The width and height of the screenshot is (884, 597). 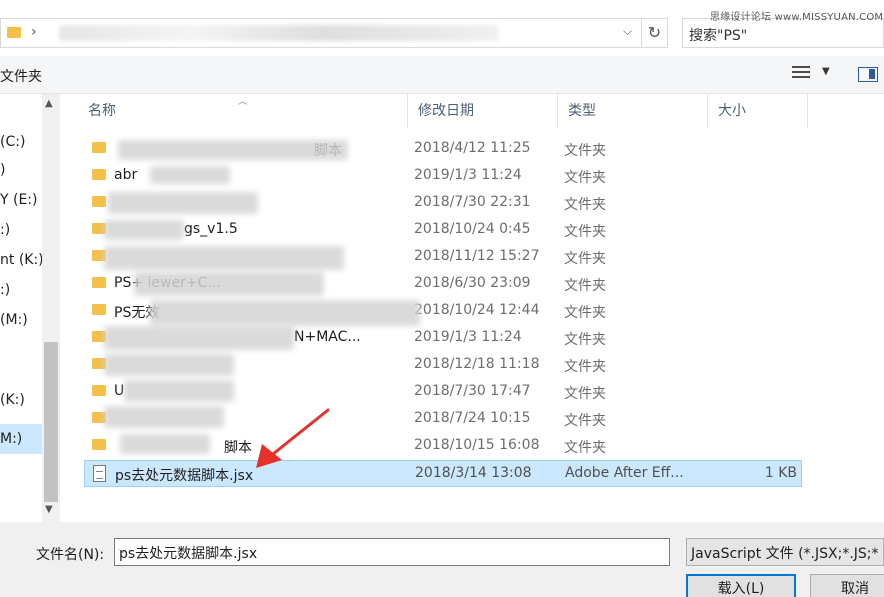 I want to click on nav-item-drive: (M:), so click(x=14, y=320).